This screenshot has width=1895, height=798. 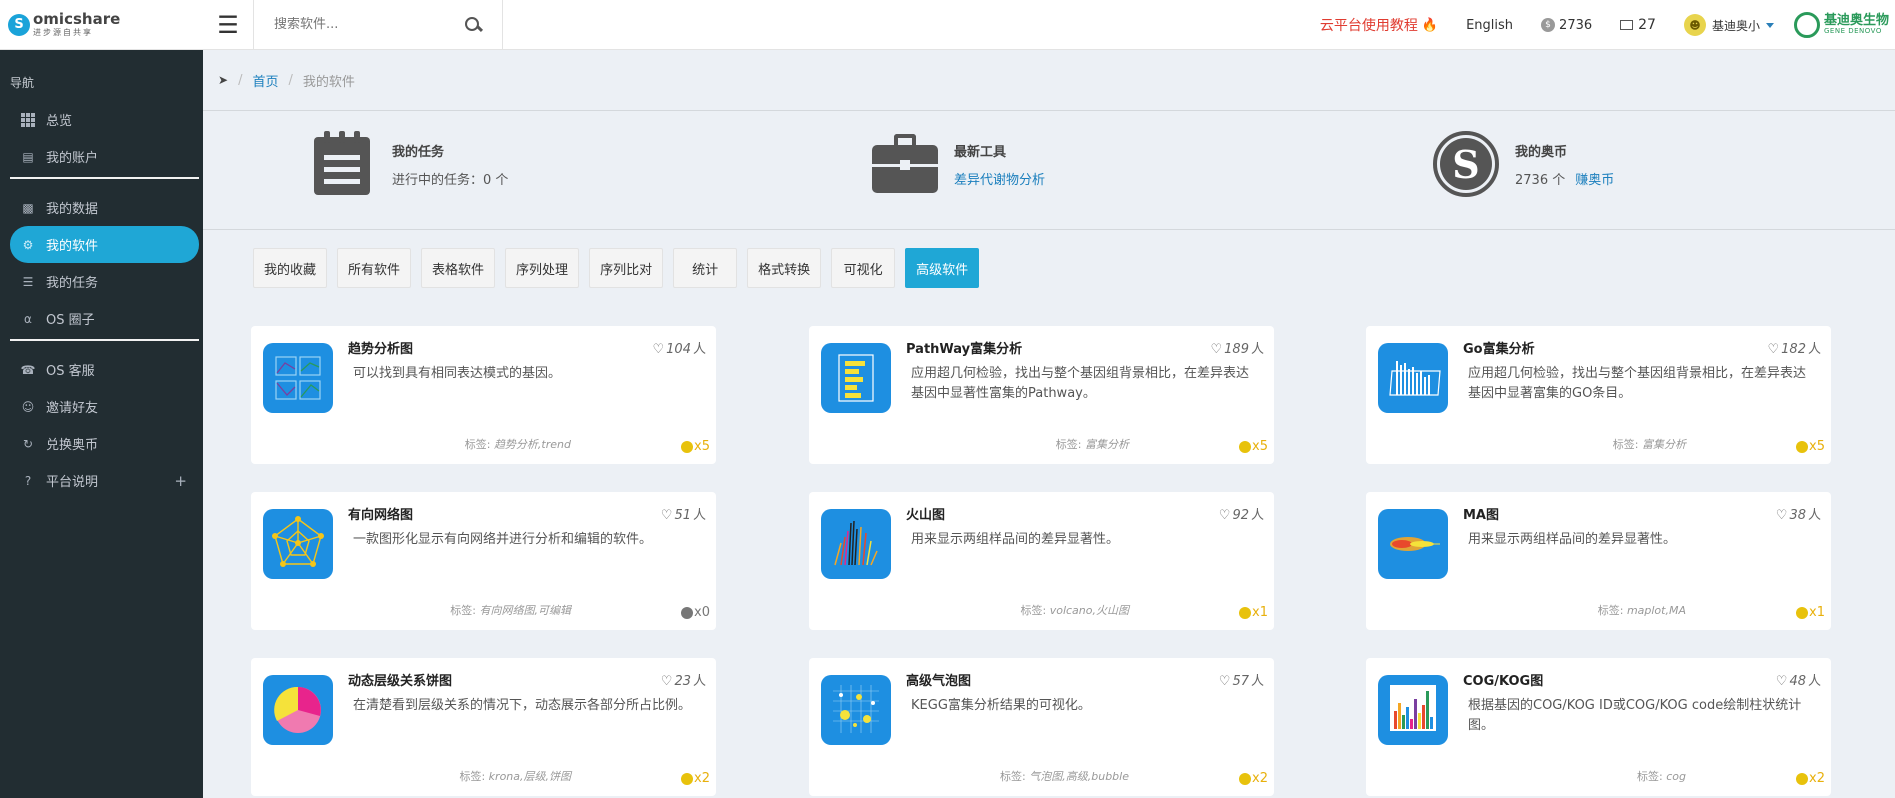 I want to click on language-switch: English, so click(x=1489, y=25).